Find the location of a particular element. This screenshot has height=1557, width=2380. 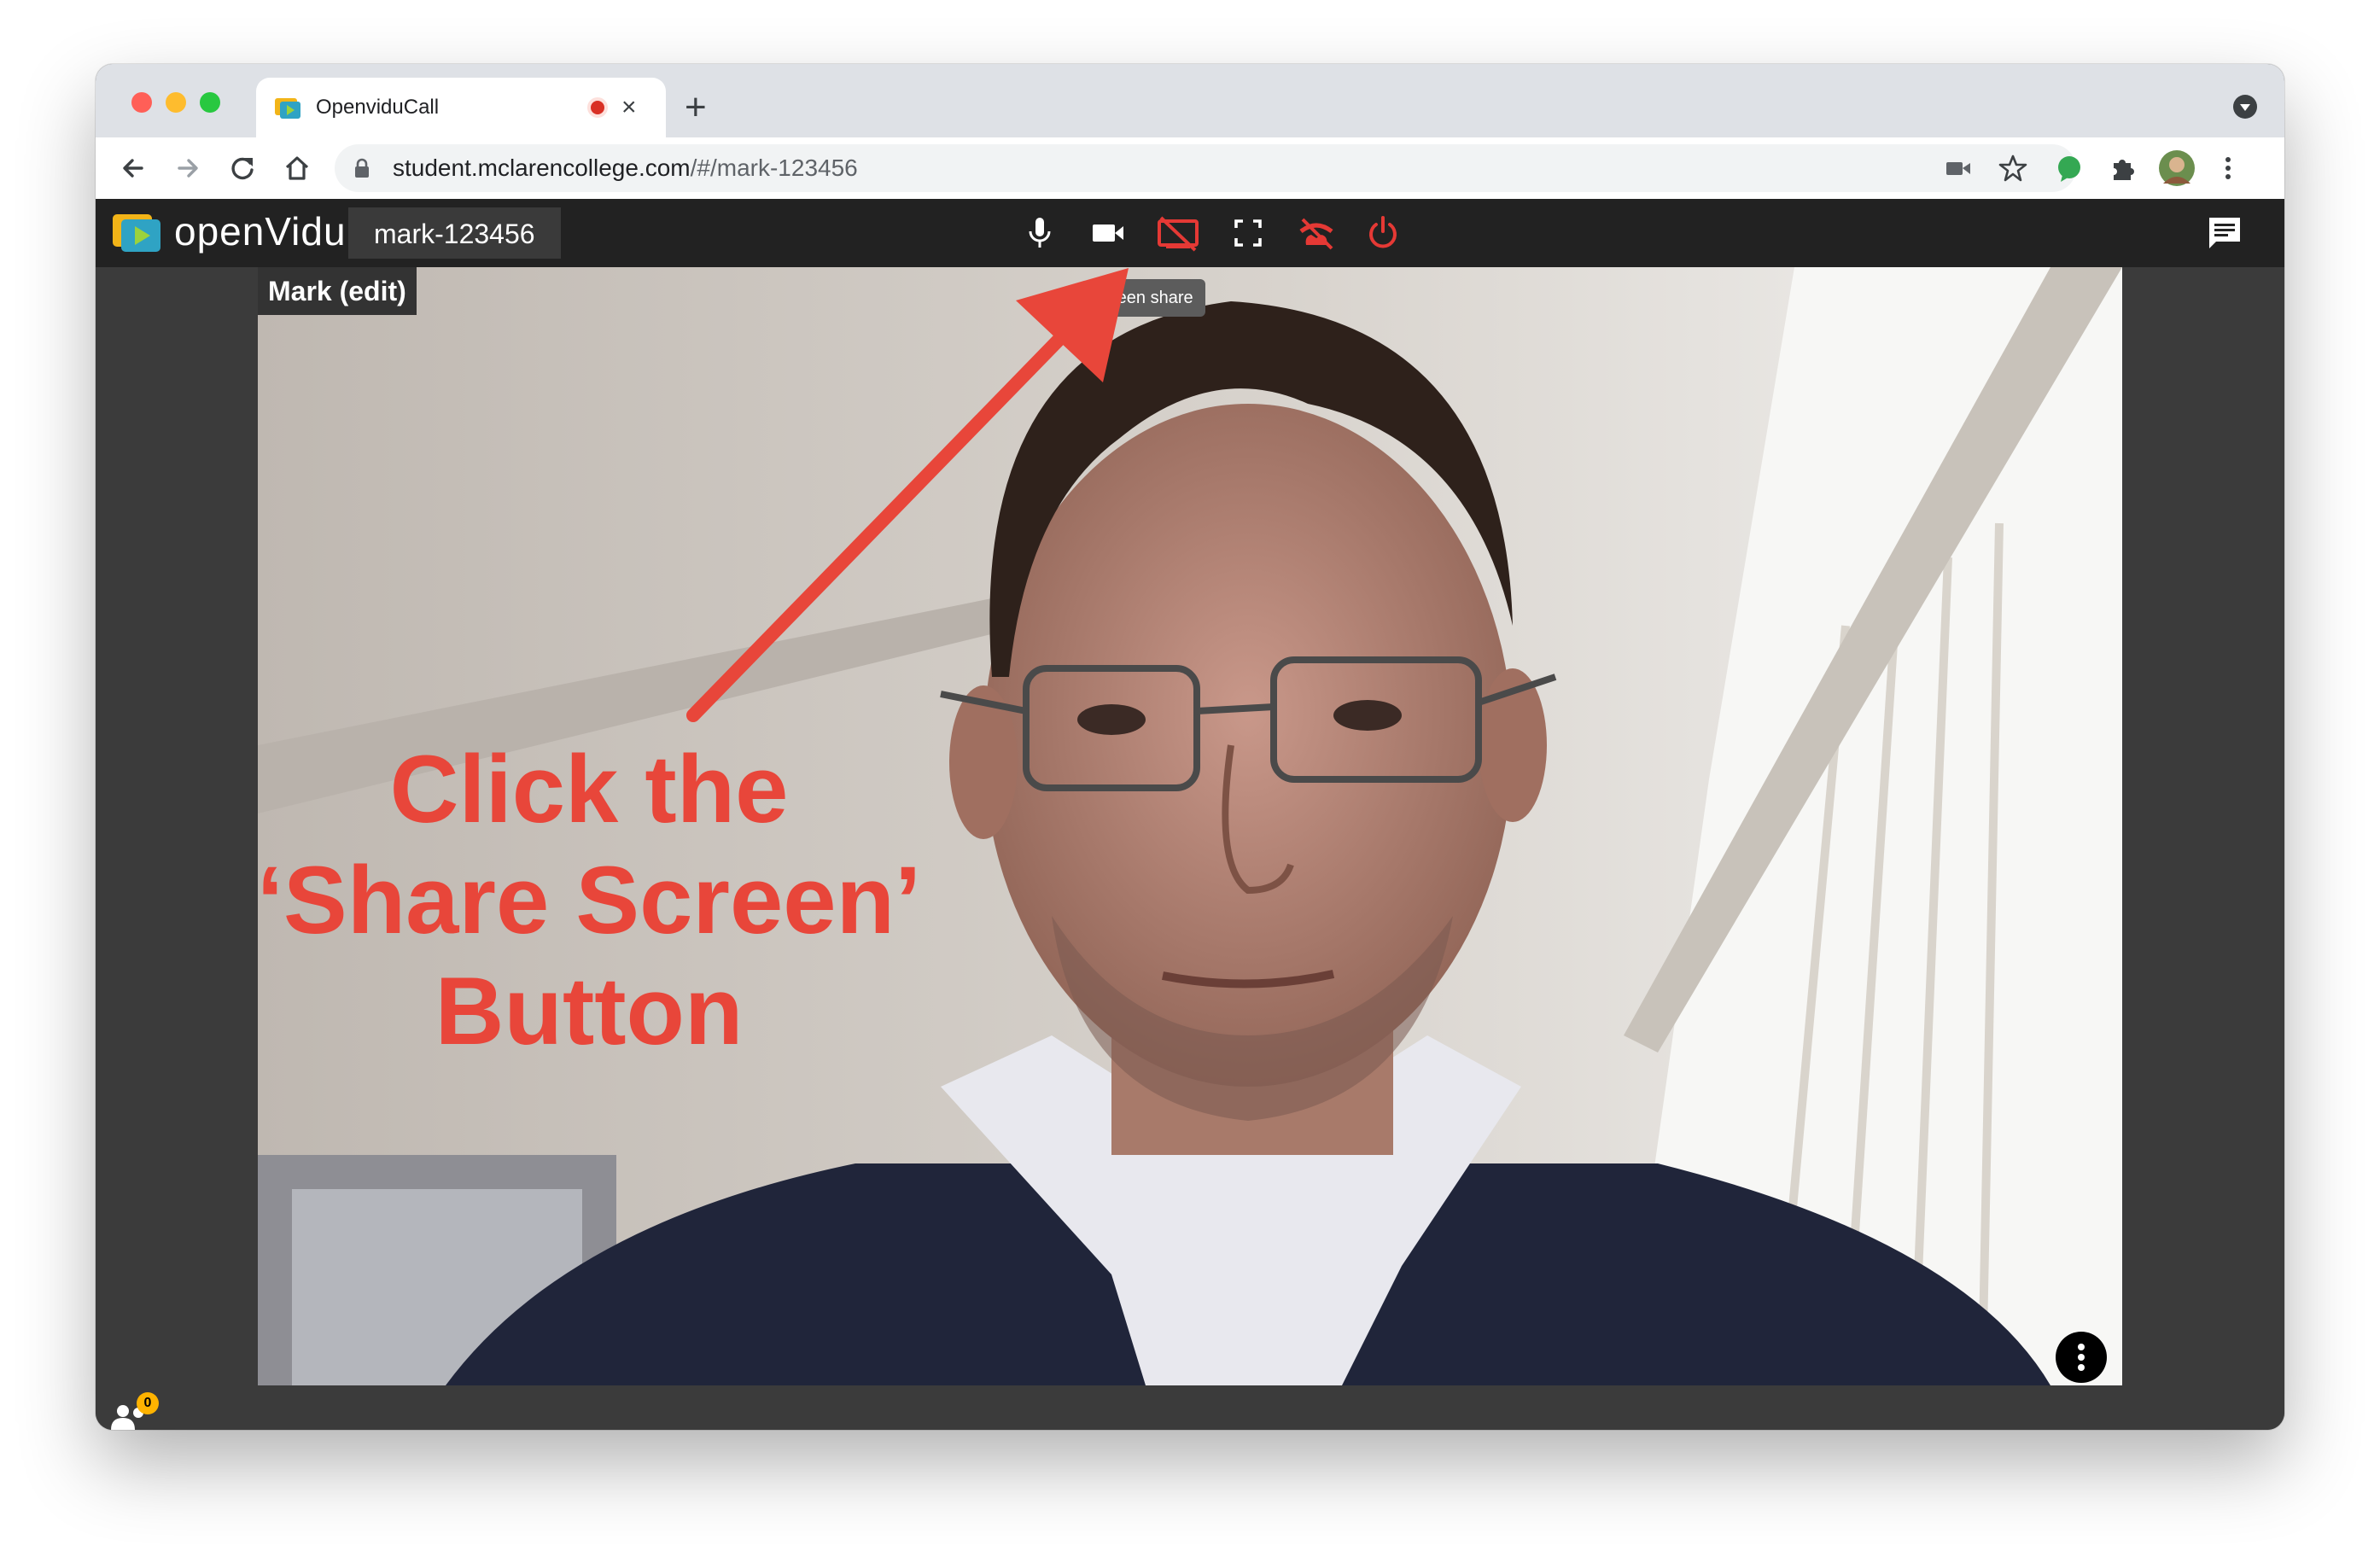

openvidu-favicon-icon is located at coordinates (287, 108).